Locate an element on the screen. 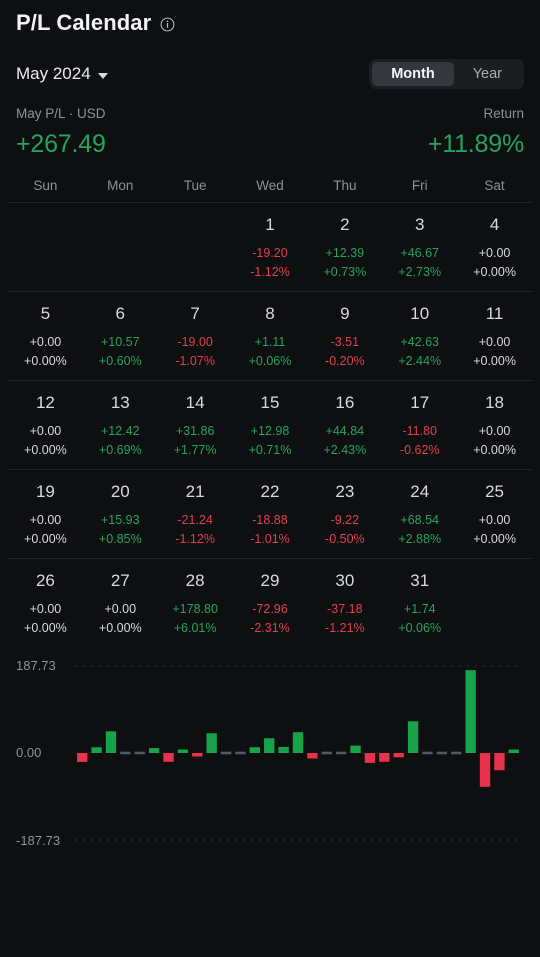 This screenshot has height=957, width=540. calendar-day-cell: 7 -19.00 -1.07% is located at coordinates (195, 336).